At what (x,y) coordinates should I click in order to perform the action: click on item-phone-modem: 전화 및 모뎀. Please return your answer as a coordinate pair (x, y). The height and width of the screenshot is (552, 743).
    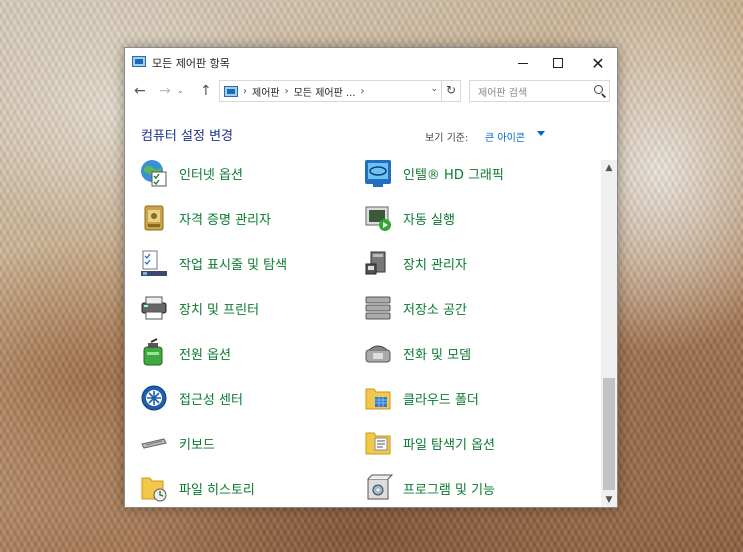
    Looking at the image, I should click on (417, 353).